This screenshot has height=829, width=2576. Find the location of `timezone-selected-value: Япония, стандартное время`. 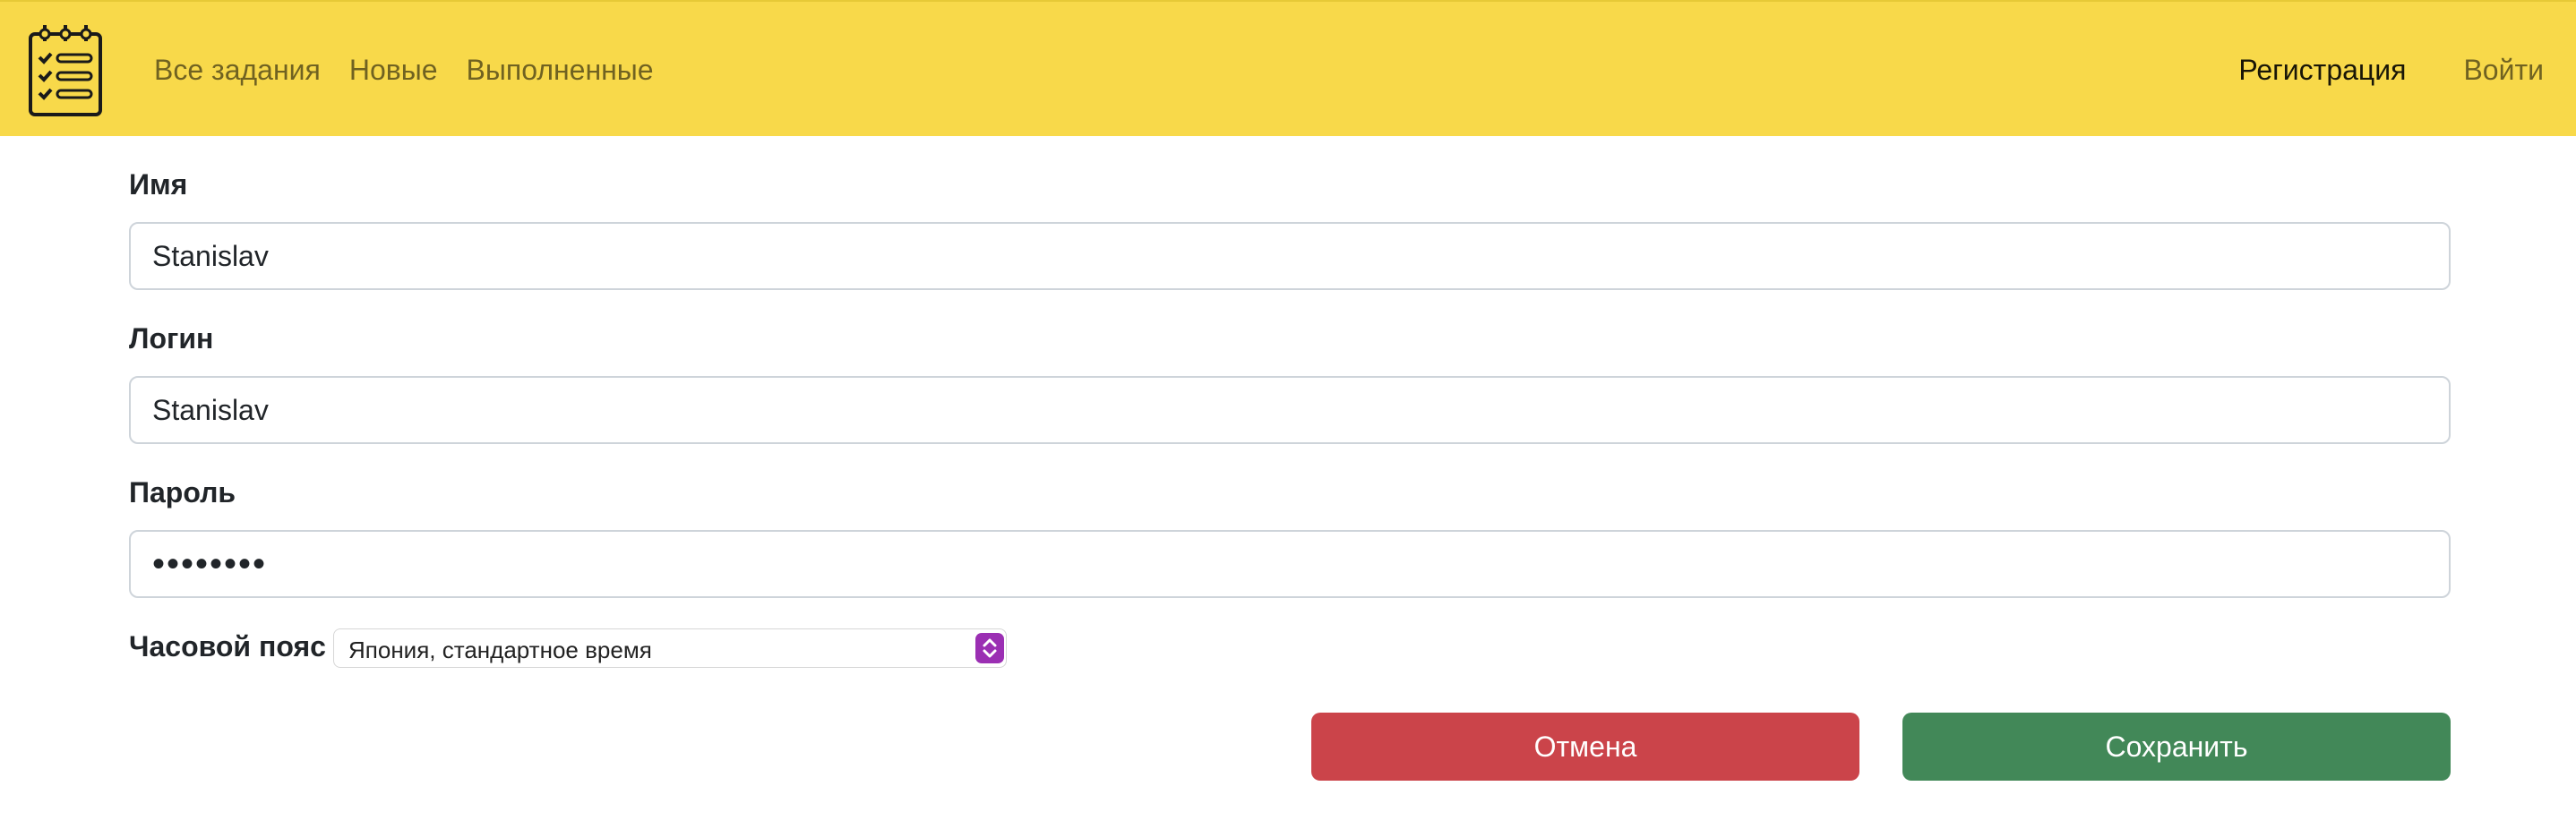

timezone-selected-value: Япония, стандартное время is located at coordinates (500, 650).